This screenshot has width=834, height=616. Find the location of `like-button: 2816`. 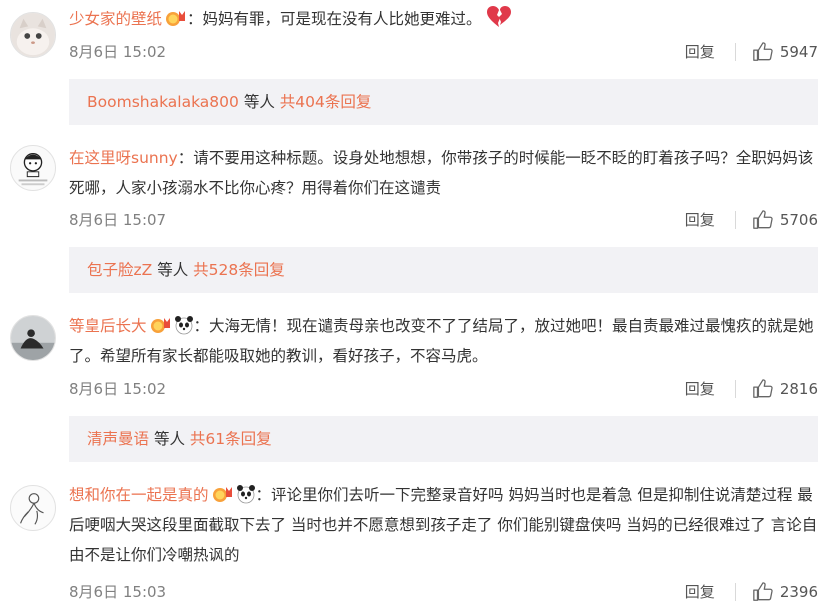

like-button: 2816 is located at coordinates (785, 389).